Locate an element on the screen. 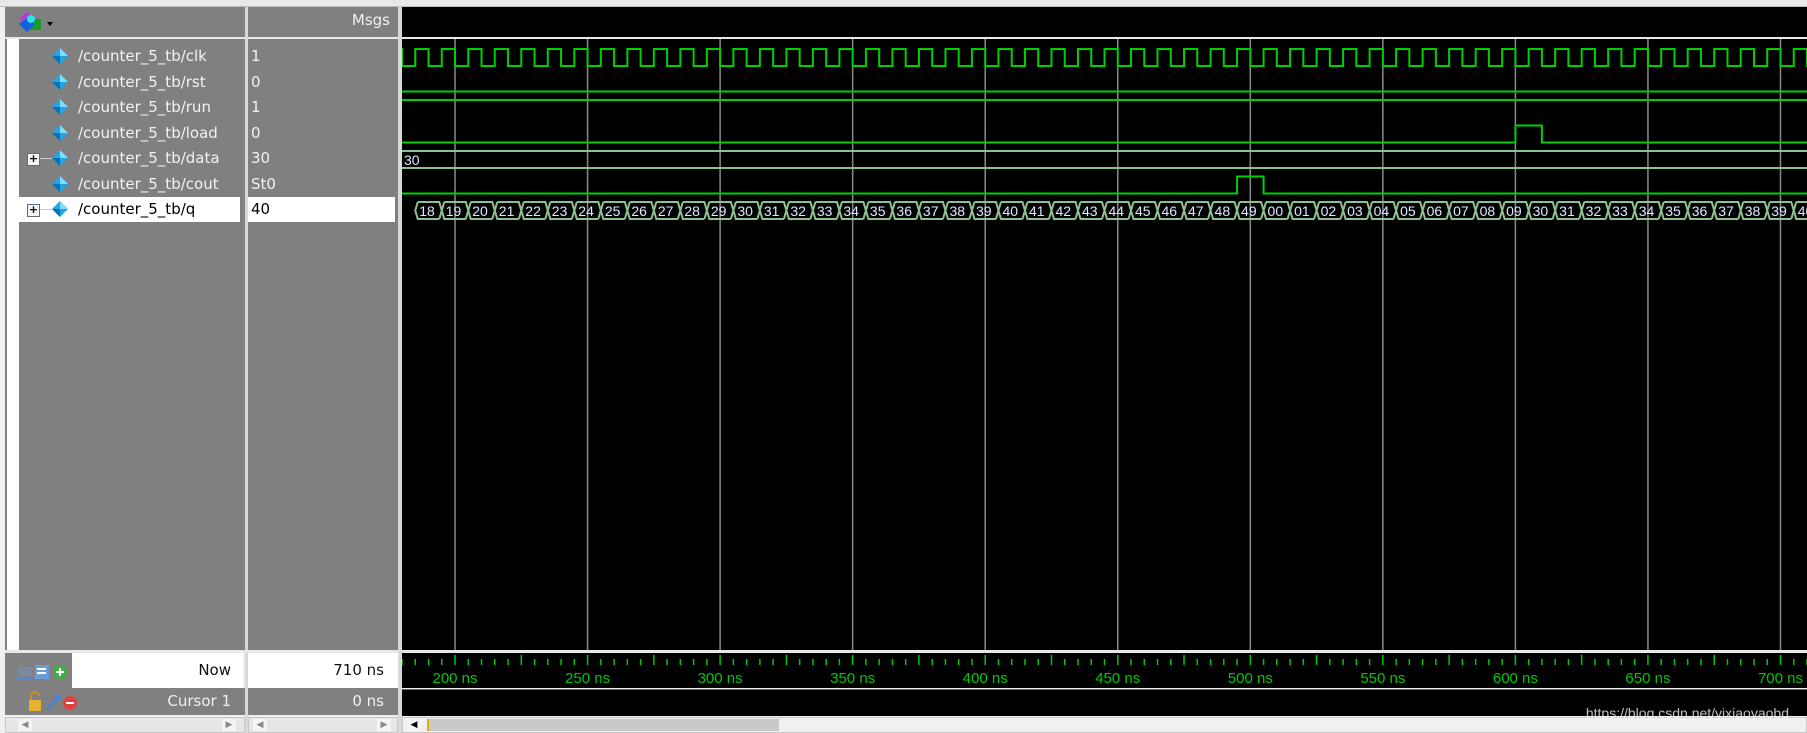 The height and width of the screenshot is (733, 1807). bus-value-label: 45 is located at coordinates (1143, 211).